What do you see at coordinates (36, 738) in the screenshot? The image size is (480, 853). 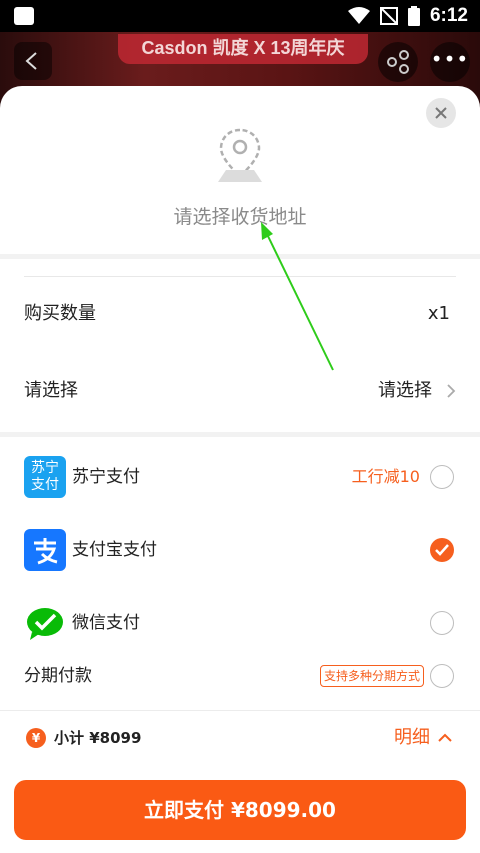 I see `yen-icon: ¥` at bounding box center [36, 738].